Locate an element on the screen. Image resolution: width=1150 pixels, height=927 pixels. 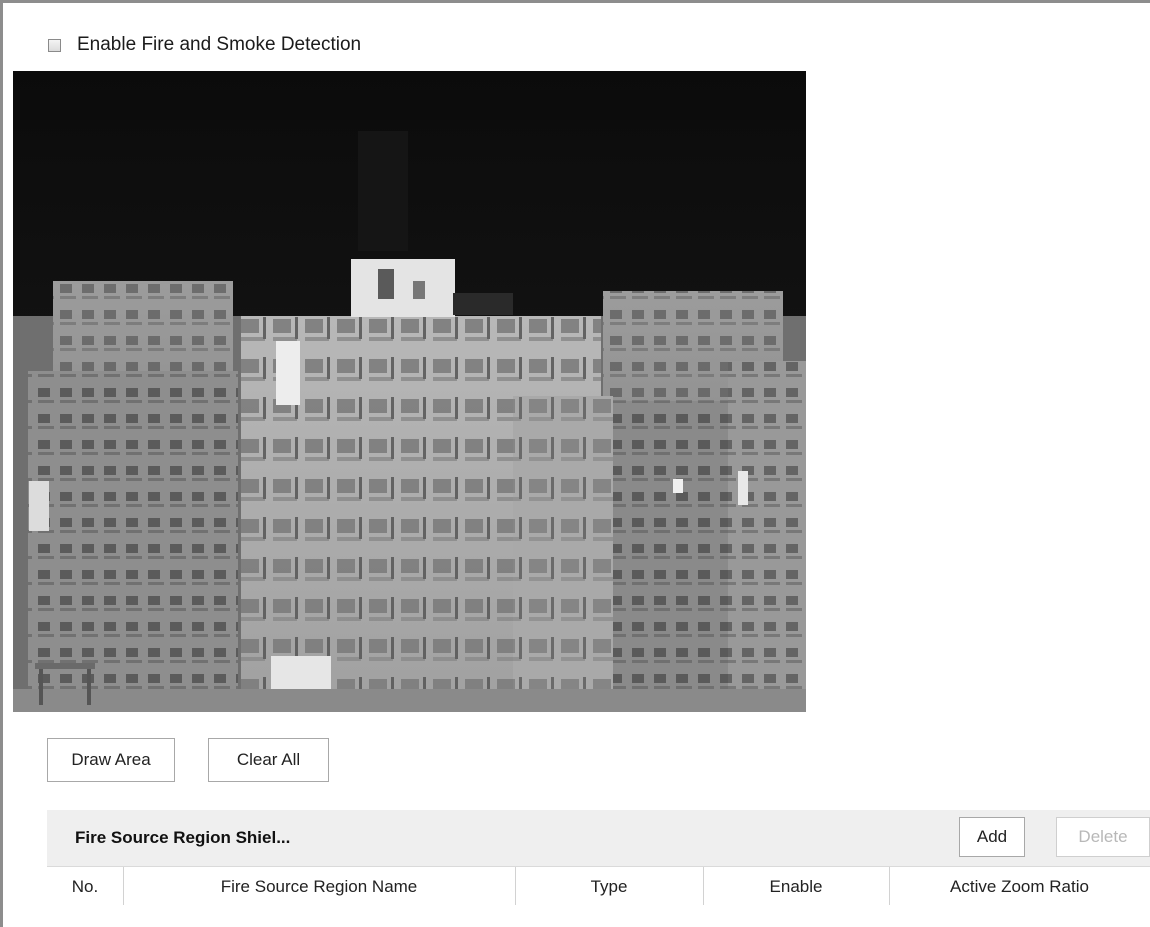
add-region-button: Add is located at coordinates (992, 837).